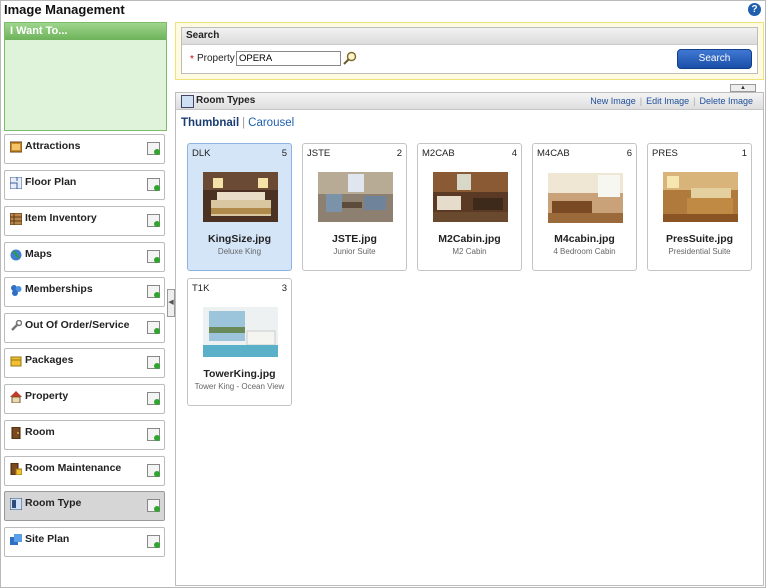  Describe the element at coordinates (743, 88) in the screenshot. I see `collapse-search-button: ▲` at that location.